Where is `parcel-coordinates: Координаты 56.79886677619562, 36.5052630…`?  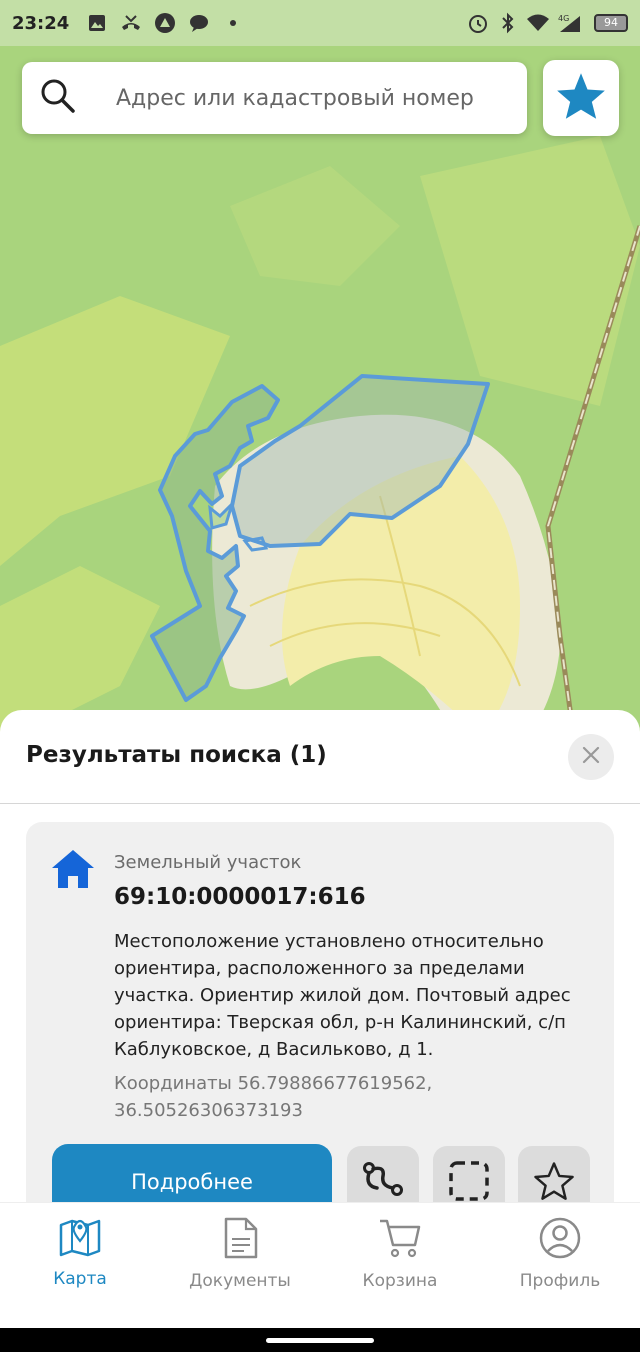
parcel-coordinates: Координаты 56.79886677619562, 36.5052630… is located at coordinates (273, 1097).